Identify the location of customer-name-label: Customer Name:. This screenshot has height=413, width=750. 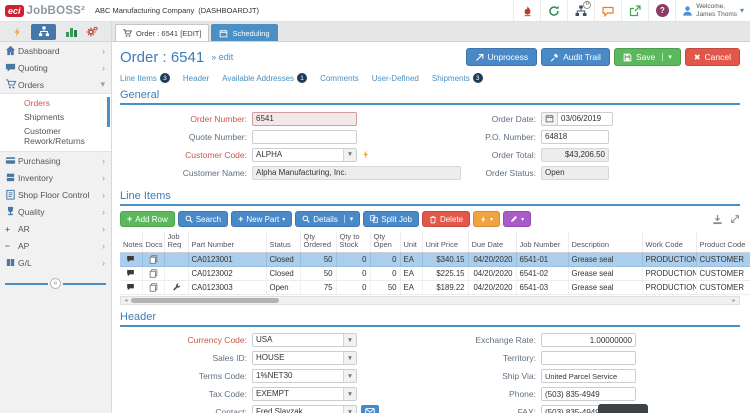
(214, 172).